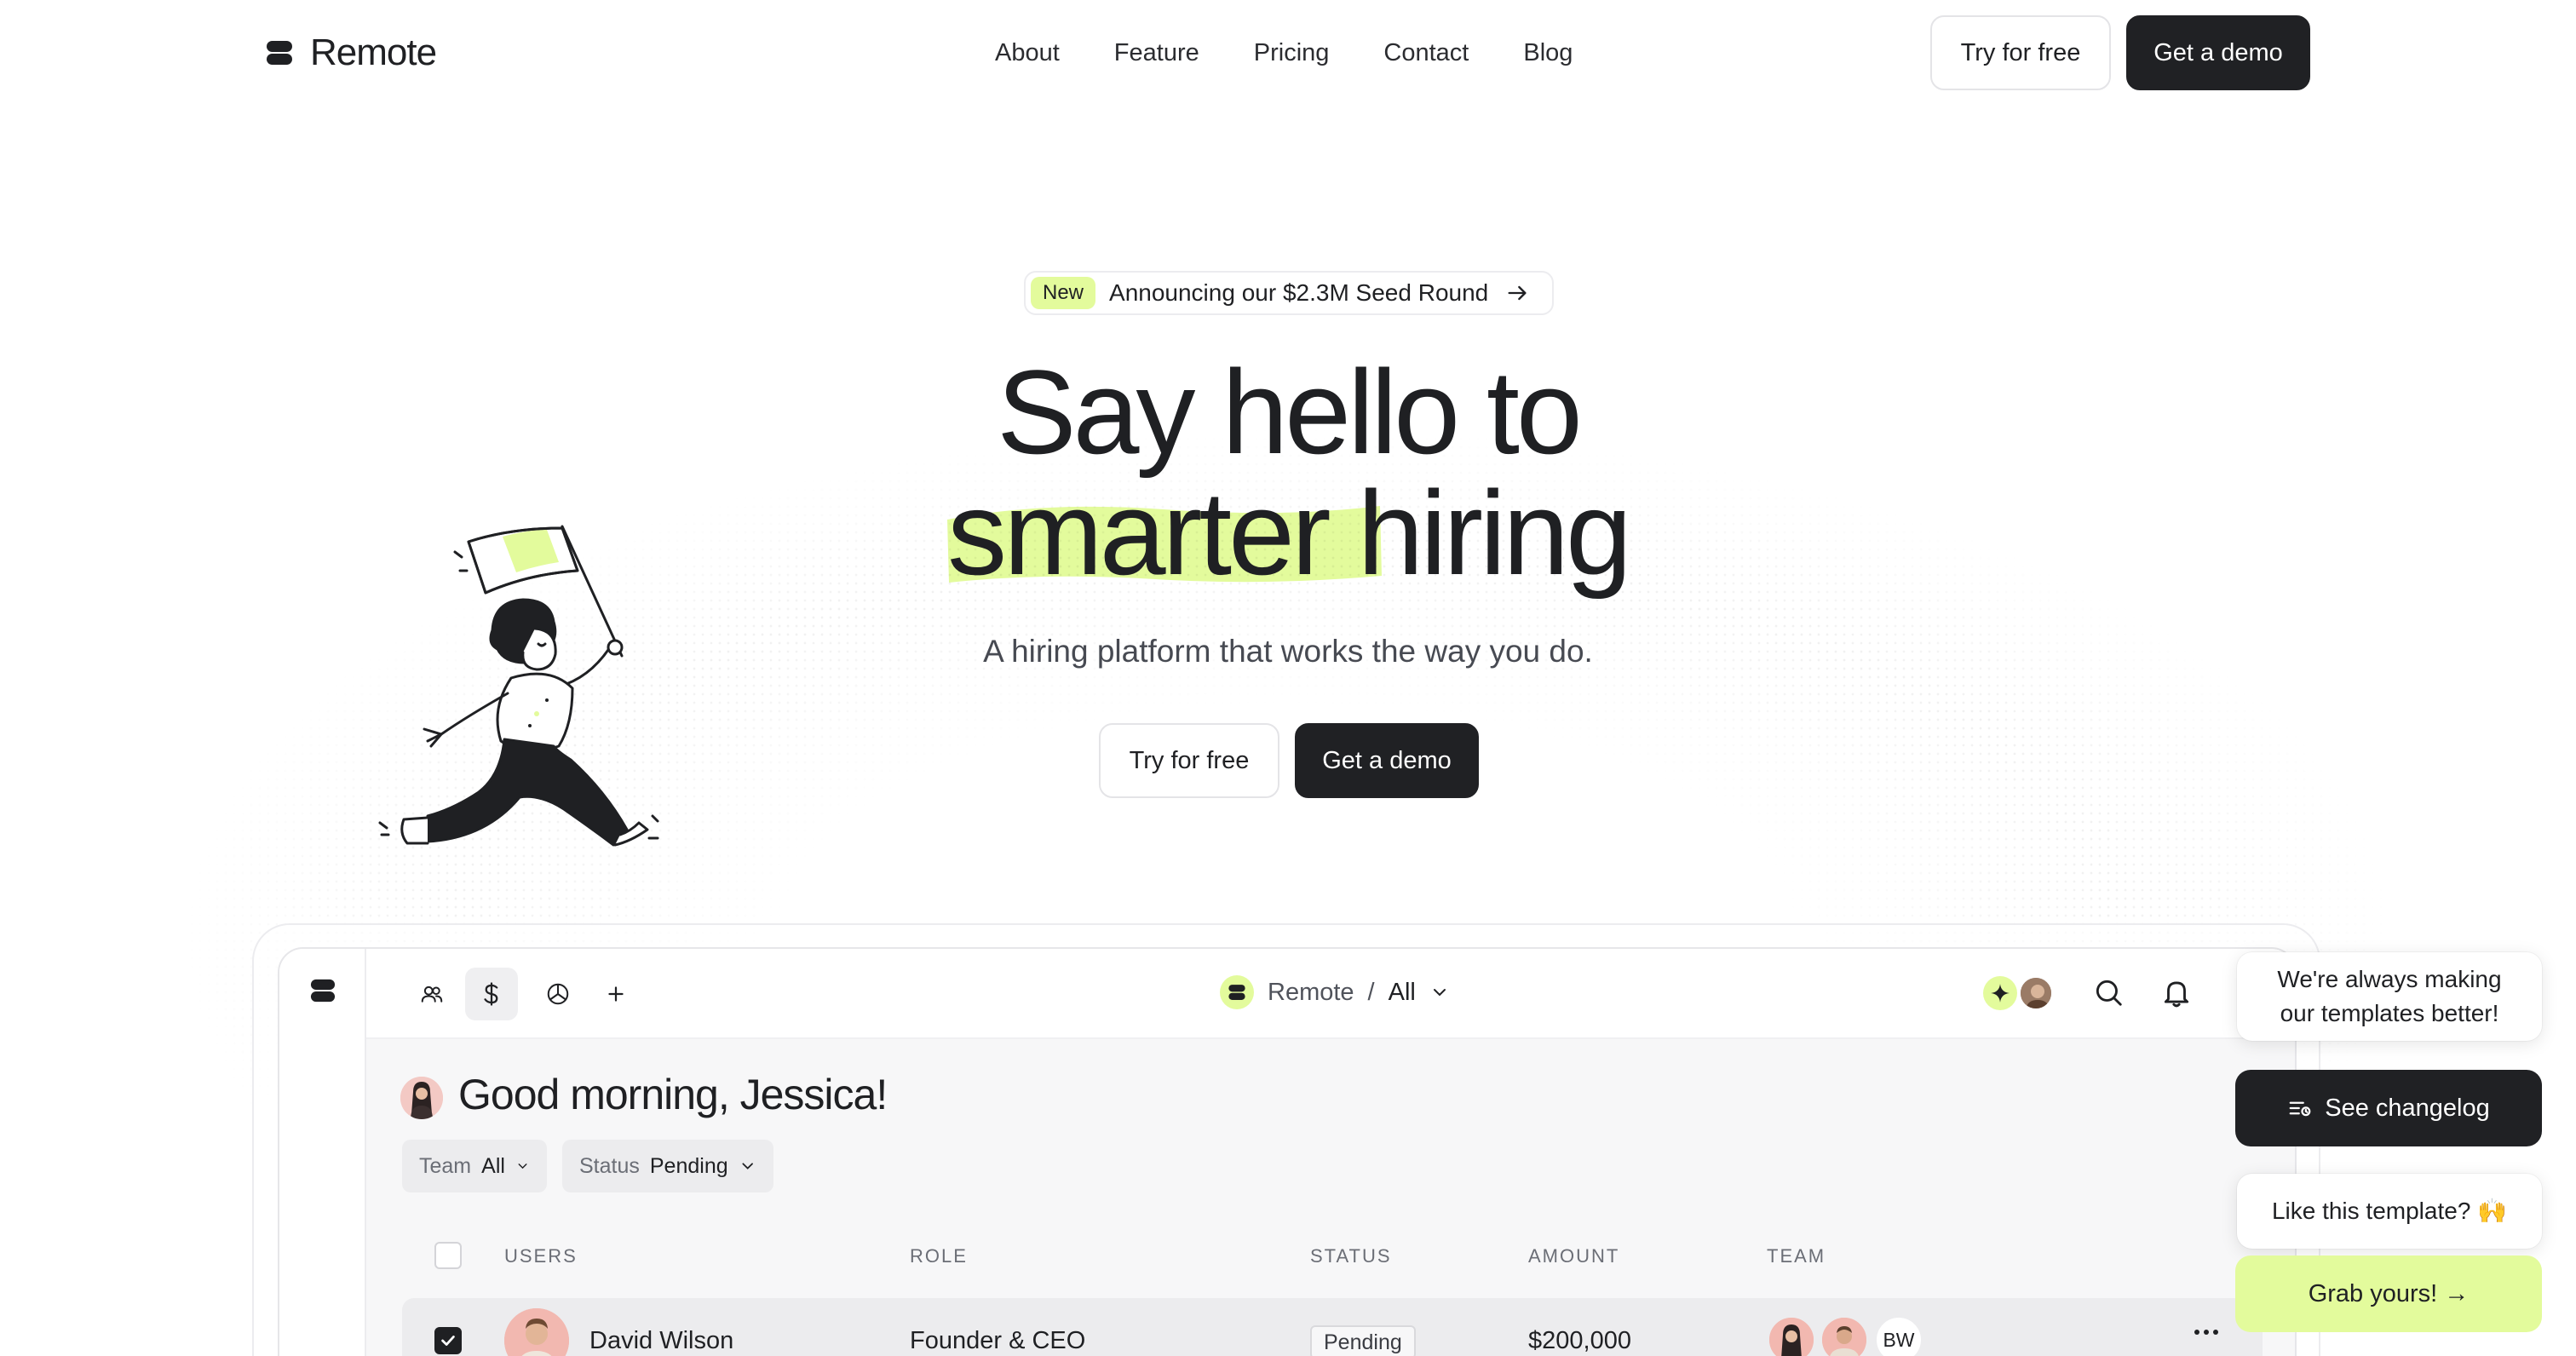 Image resolution: width=2576 pixels, height=1356 pixels. I want to click on search-button, so click(2109, 992).